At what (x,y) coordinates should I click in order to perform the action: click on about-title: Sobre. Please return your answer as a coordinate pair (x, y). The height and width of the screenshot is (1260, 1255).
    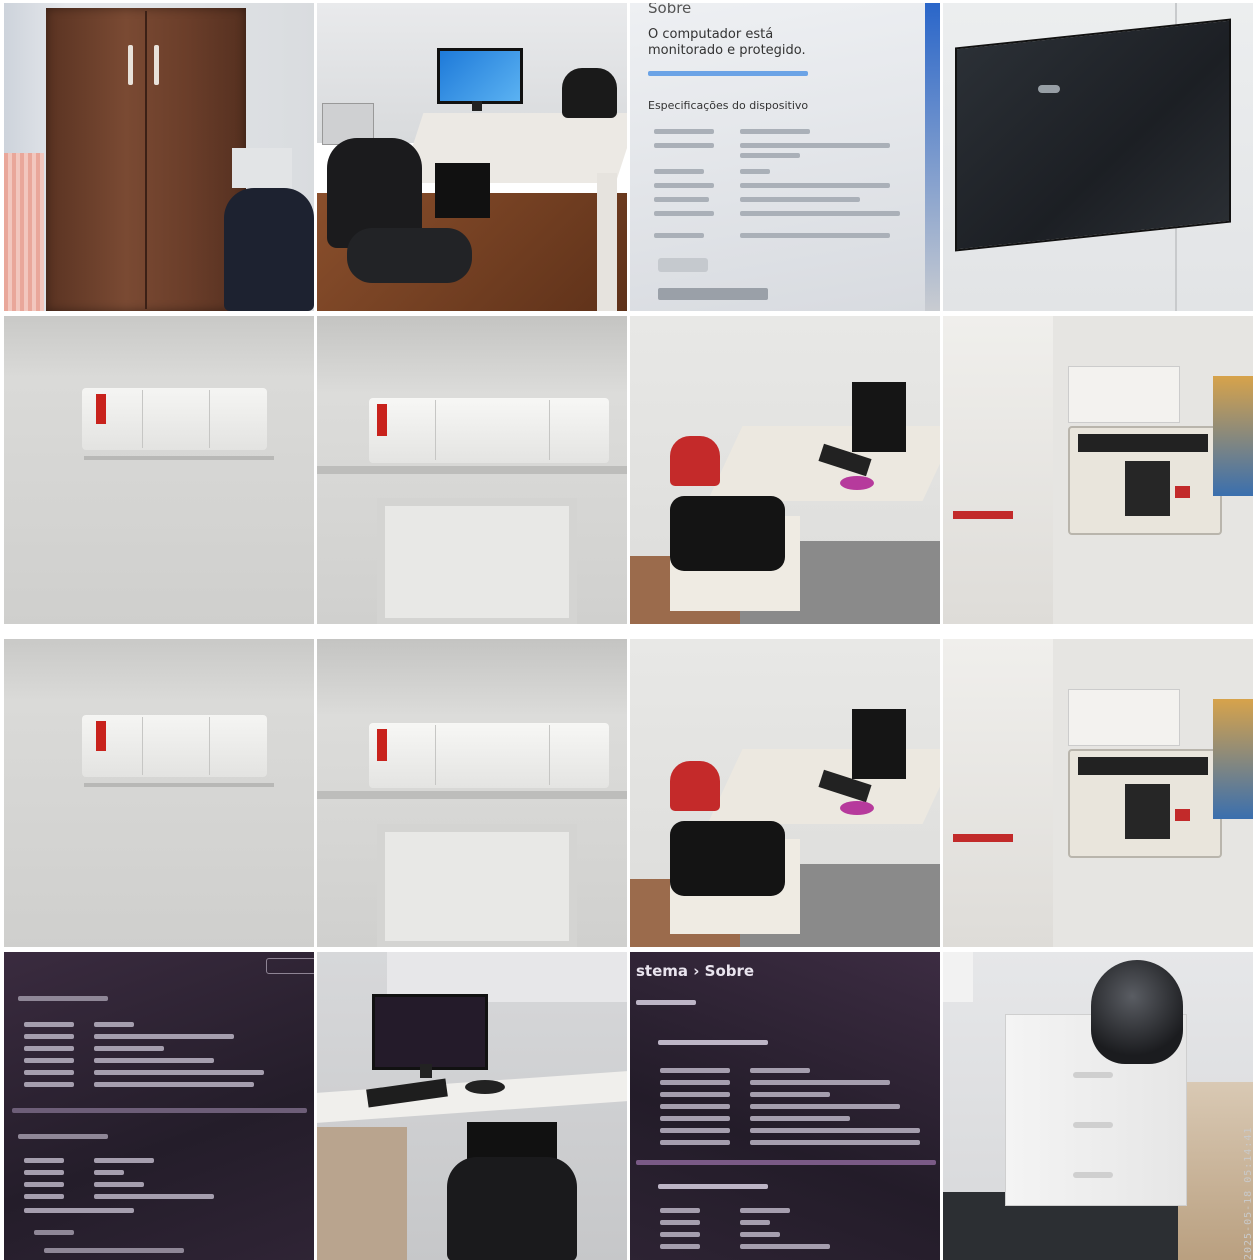
    Looking at the image, I should click on (670, 10).